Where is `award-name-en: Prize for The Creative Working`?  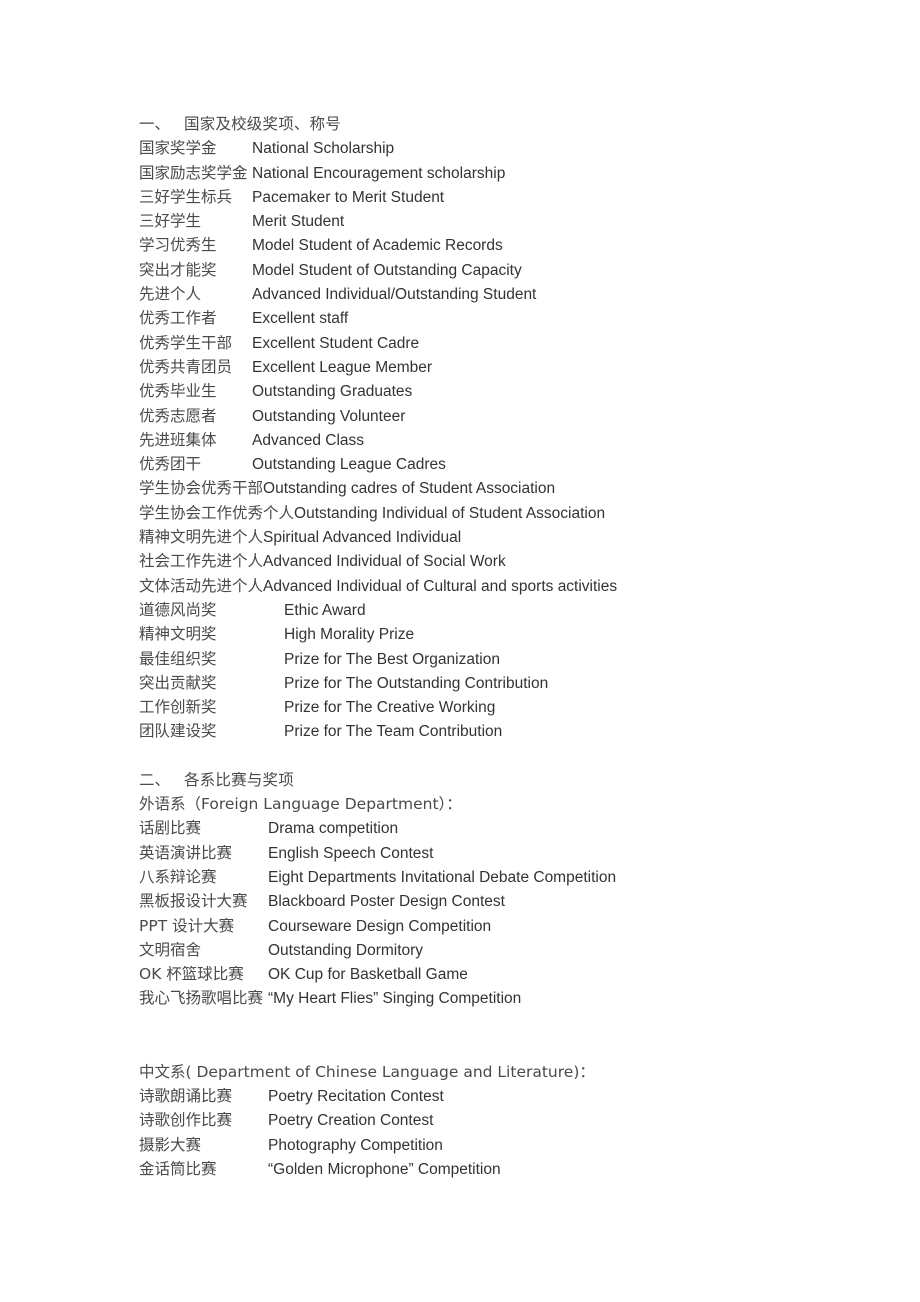 award-name-en: Prize for The Creative Working is located at coordinates (390, 708).